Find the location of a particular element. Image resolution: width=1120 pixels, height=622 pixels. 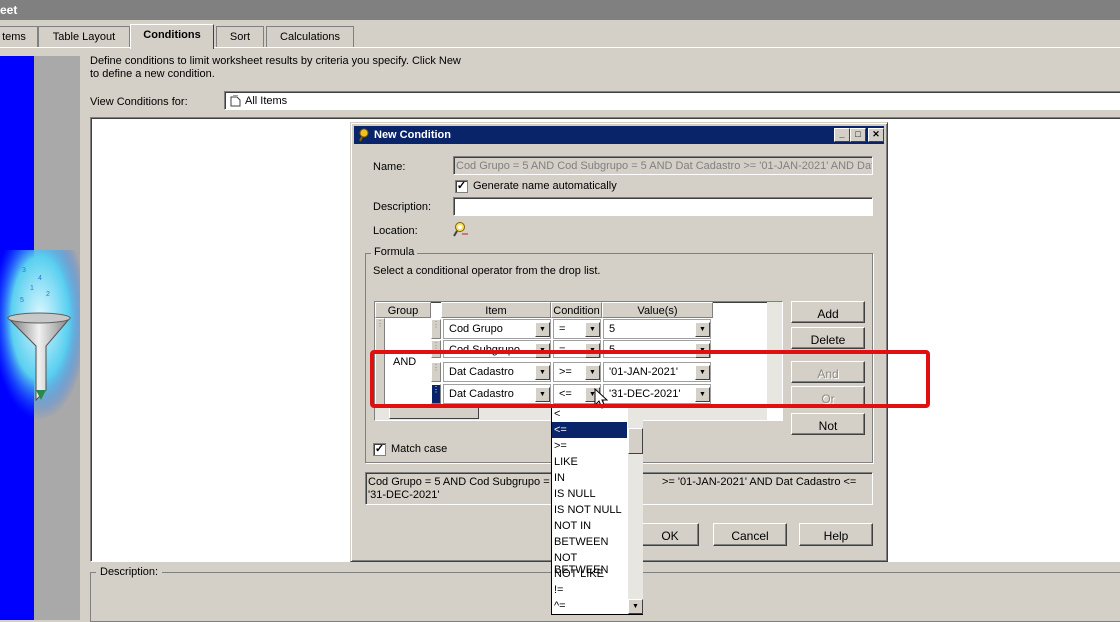

match-case-checkbox: ✓ is located at coordinates (379, 449).